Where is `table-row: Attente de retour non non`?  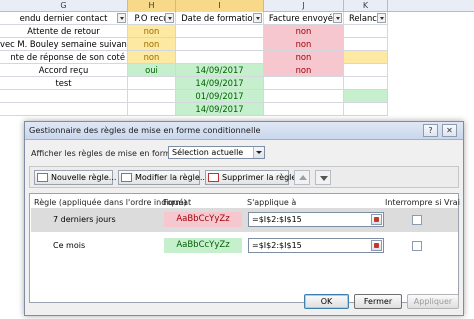
table-row: Attente de retour non non is located at coordinates (237, 31).